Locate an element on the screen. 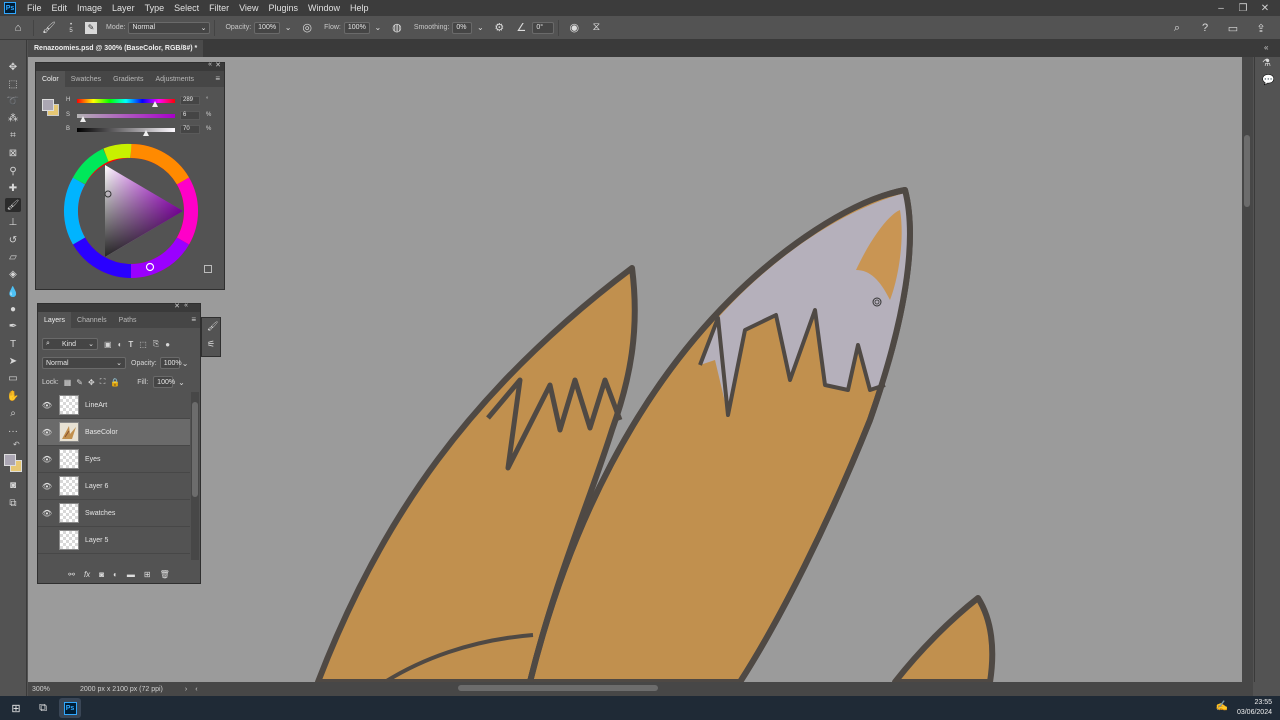 The width and height of the screenshot is (1280, 720). frame-tool-icon: ⊠ is located at coordinates (13, 153).